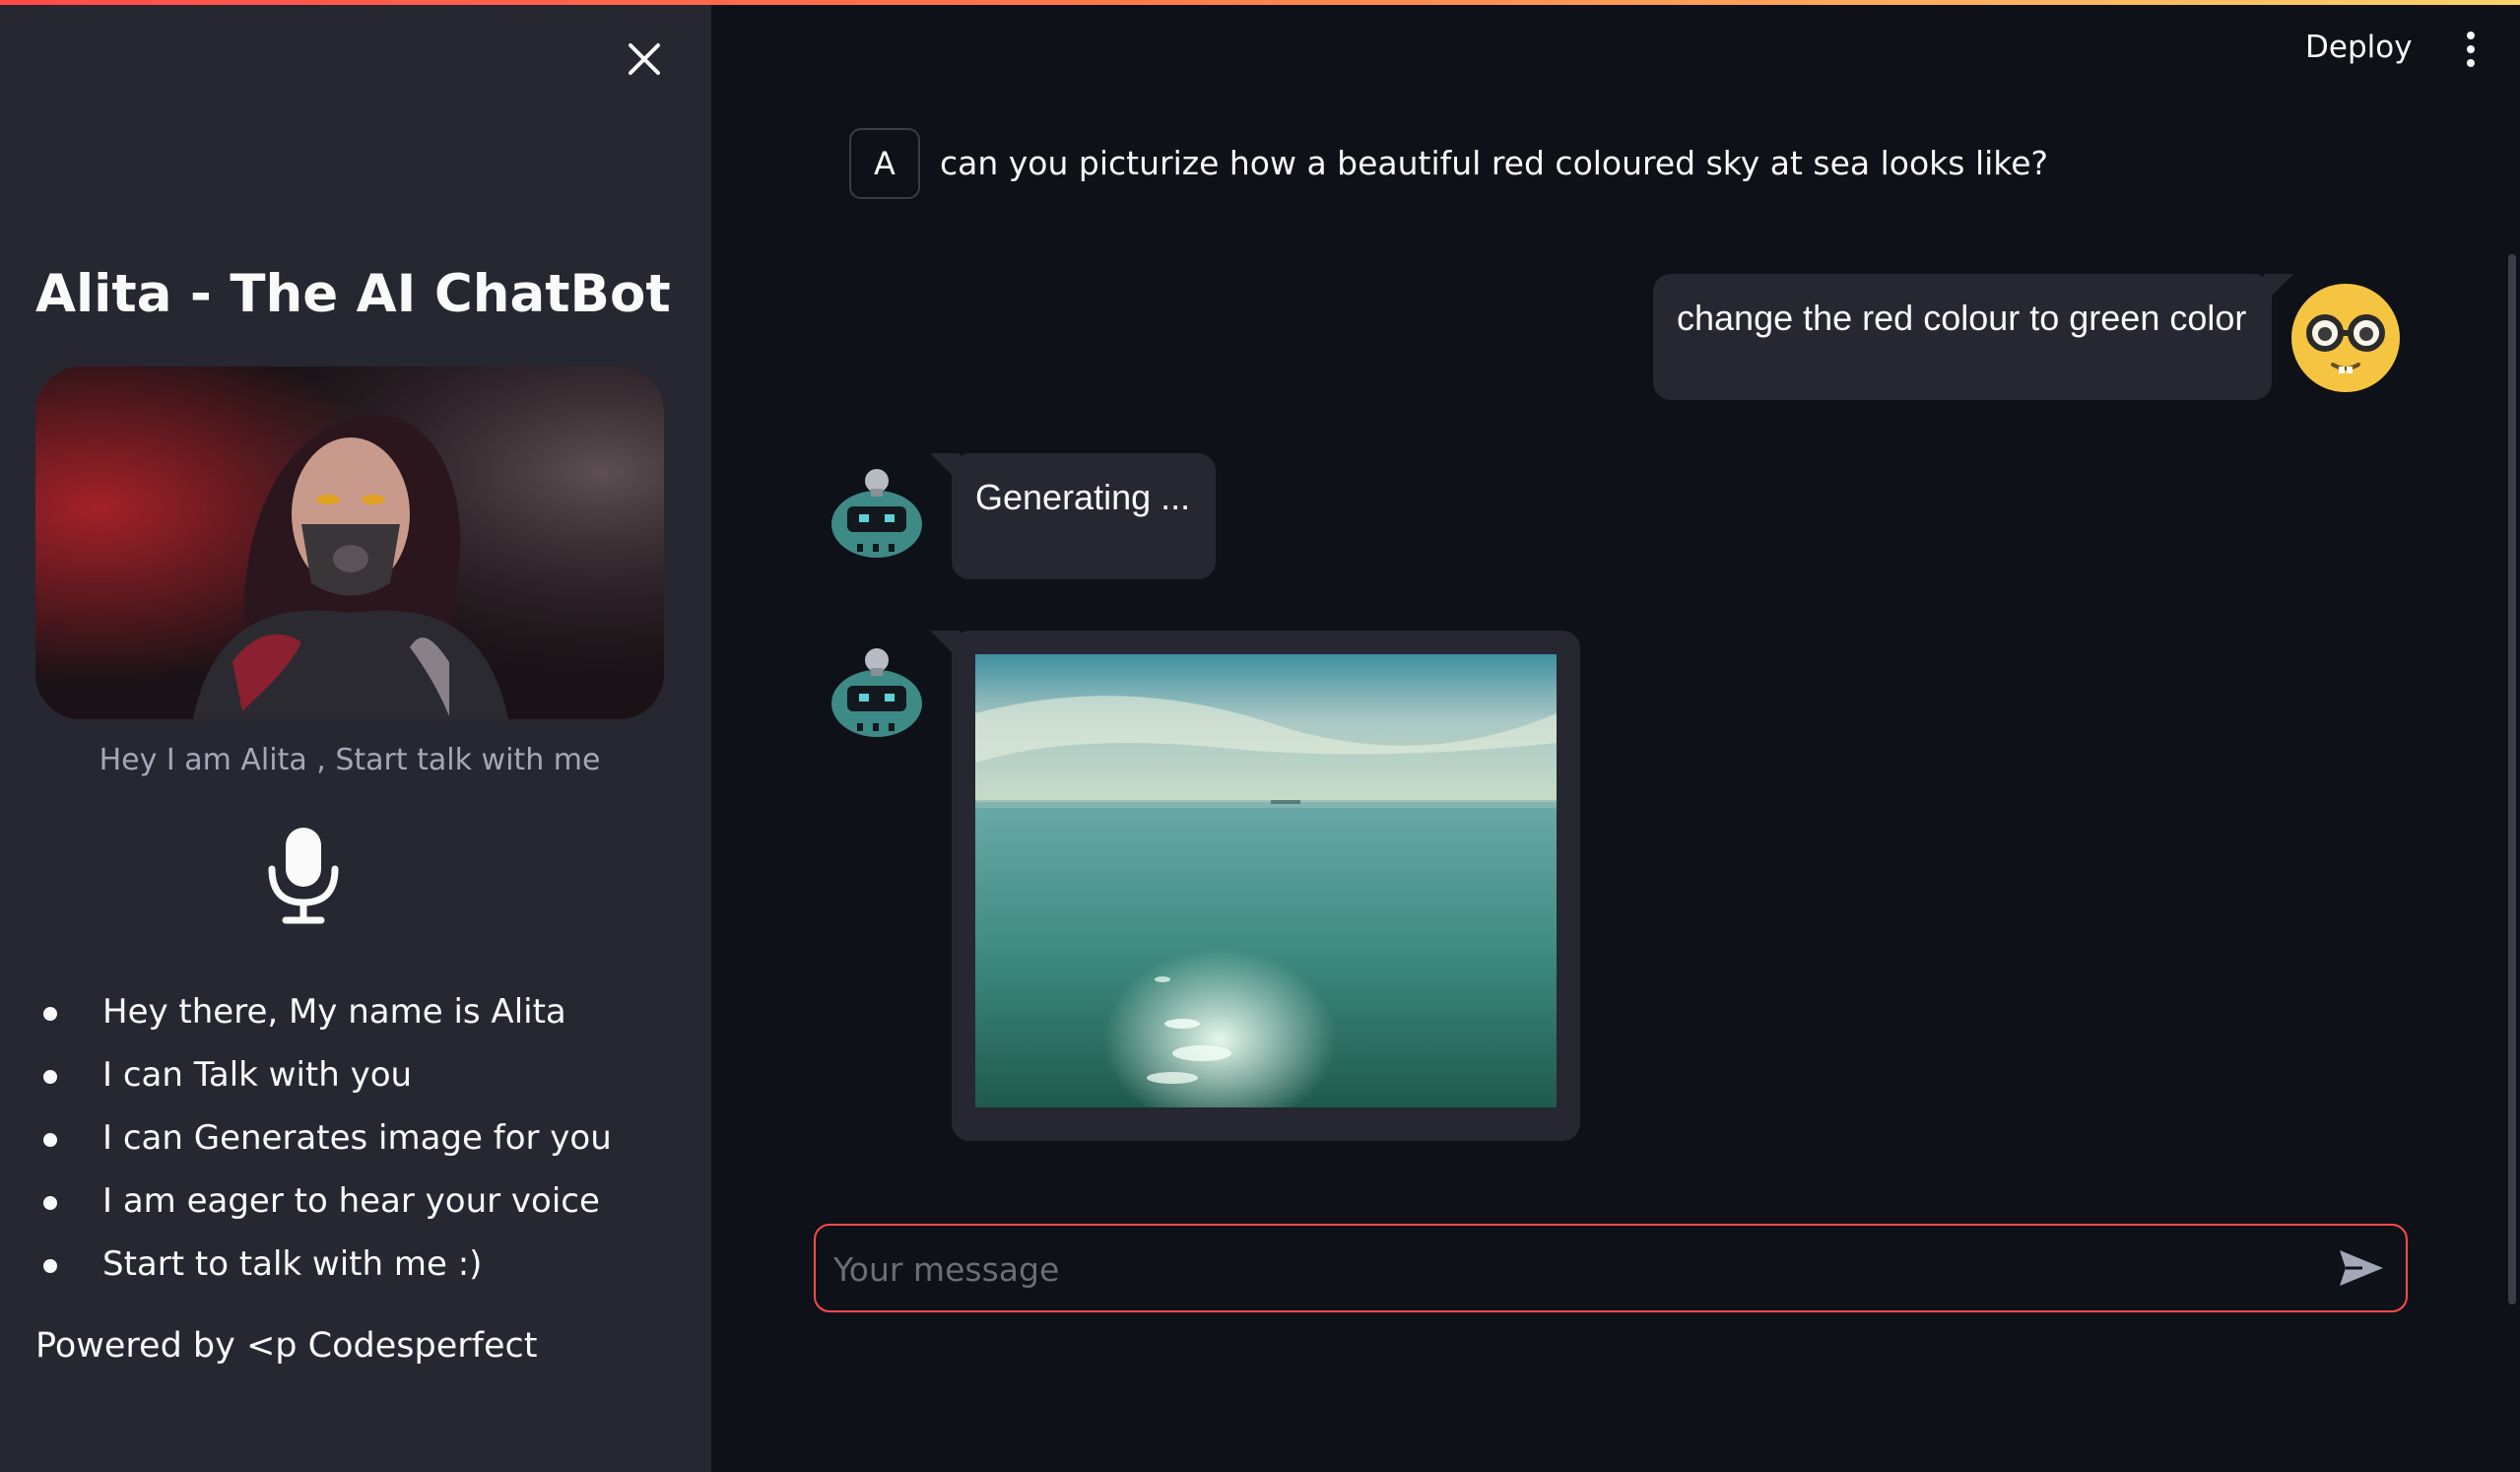  I want to click on generated-sea-image, so click(1266, 881).